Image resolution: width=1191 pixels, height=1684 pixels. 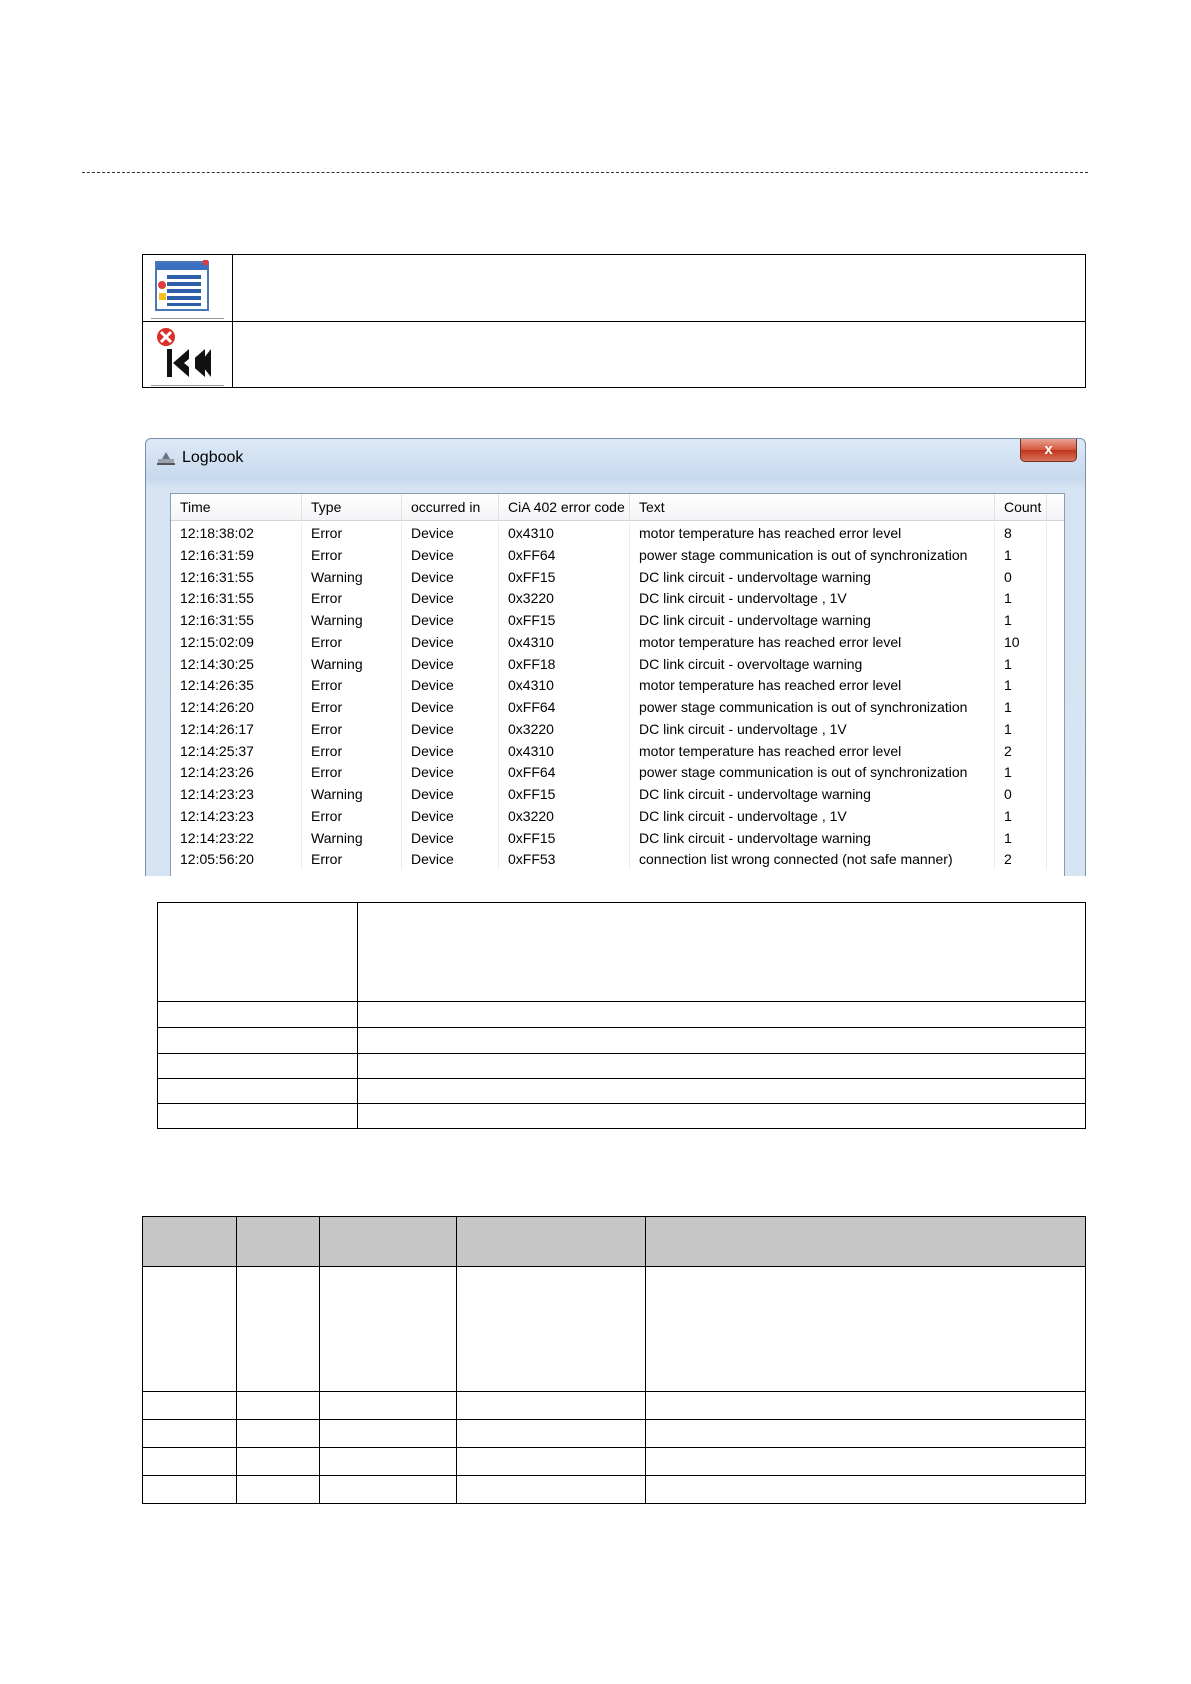 I want to click on page-divider, so click(x=585, y=172).